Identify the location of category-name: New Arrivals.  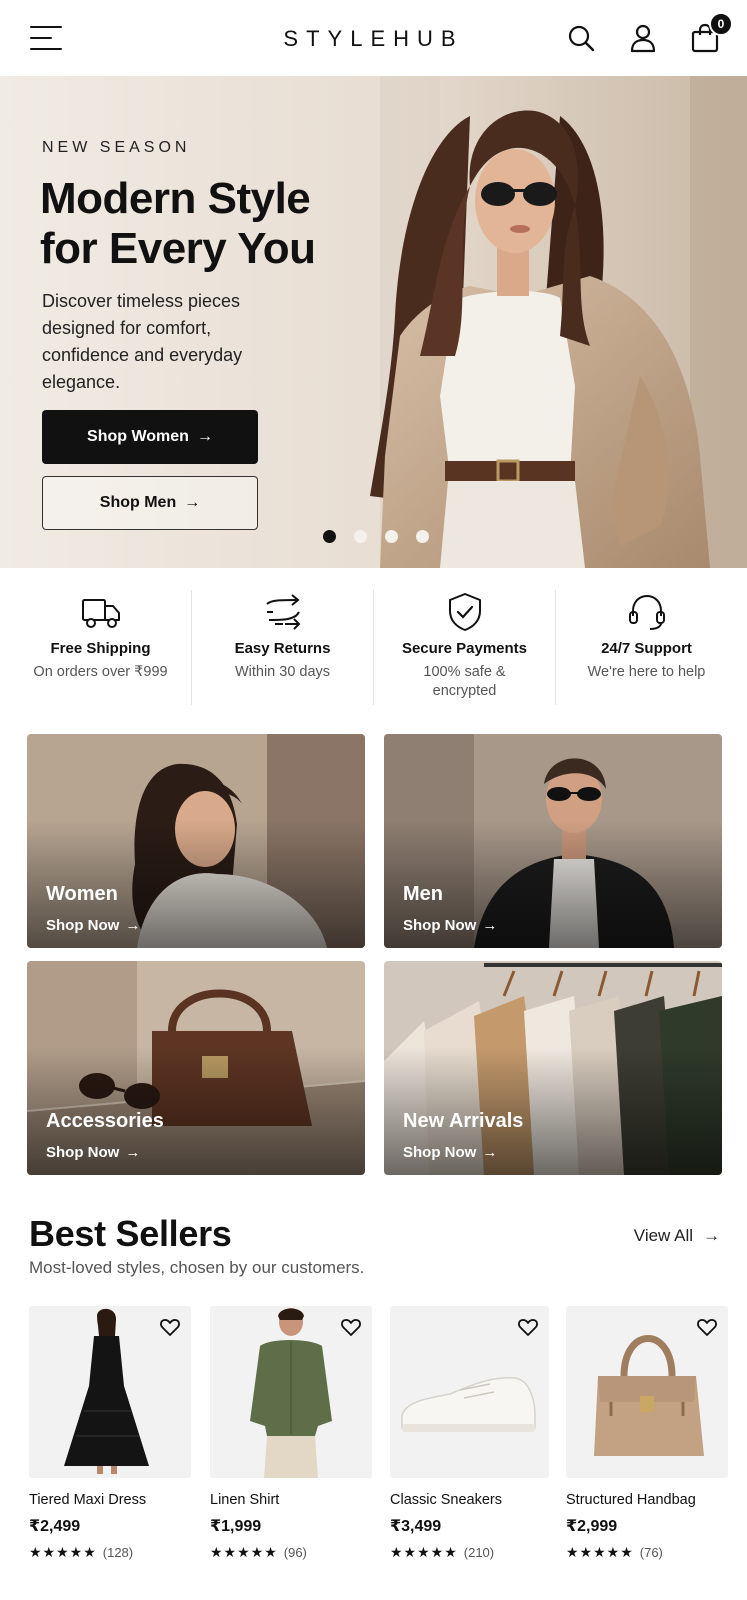
(463, 1121).